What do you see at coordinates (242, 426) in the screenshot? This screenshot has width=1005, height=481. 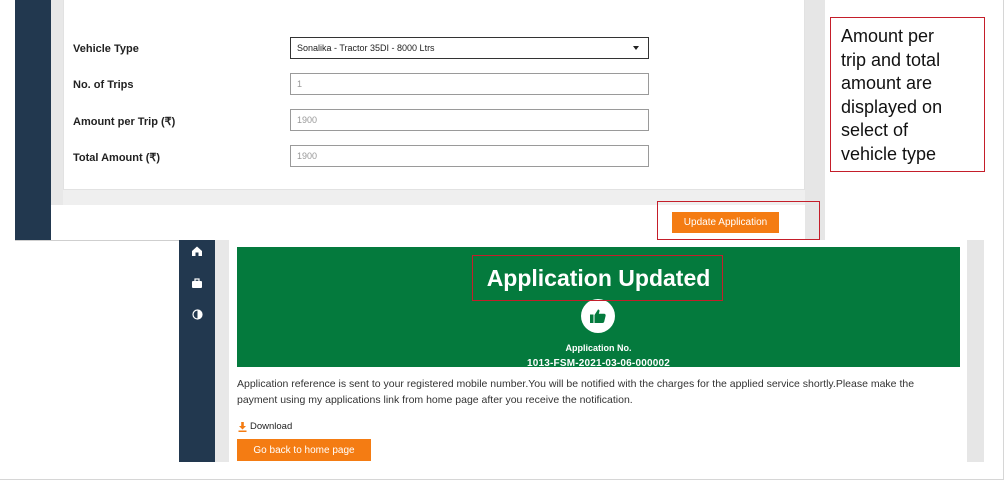 I see `download-icon` at bounding box center [242, 426].